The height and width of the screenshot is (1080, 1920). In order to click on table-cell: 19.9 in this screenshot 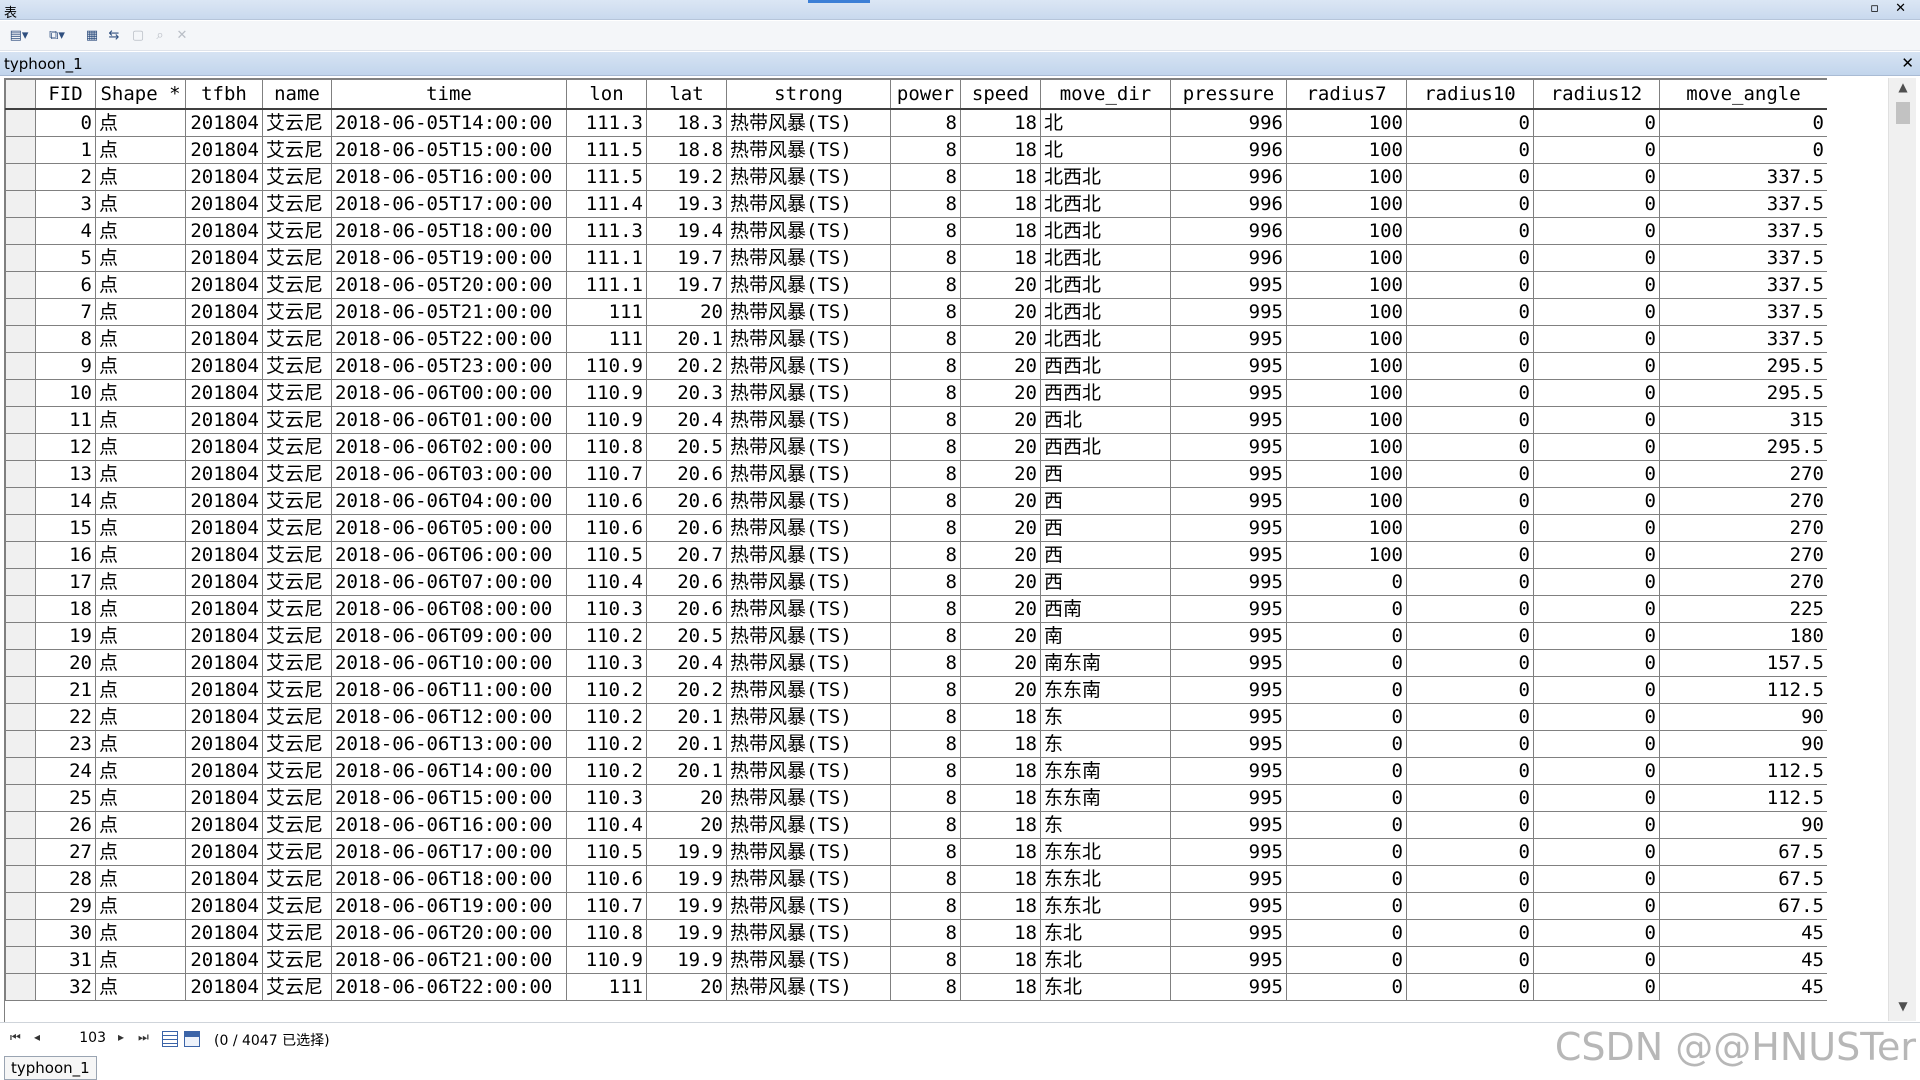, I will do `click(686, 879)`.